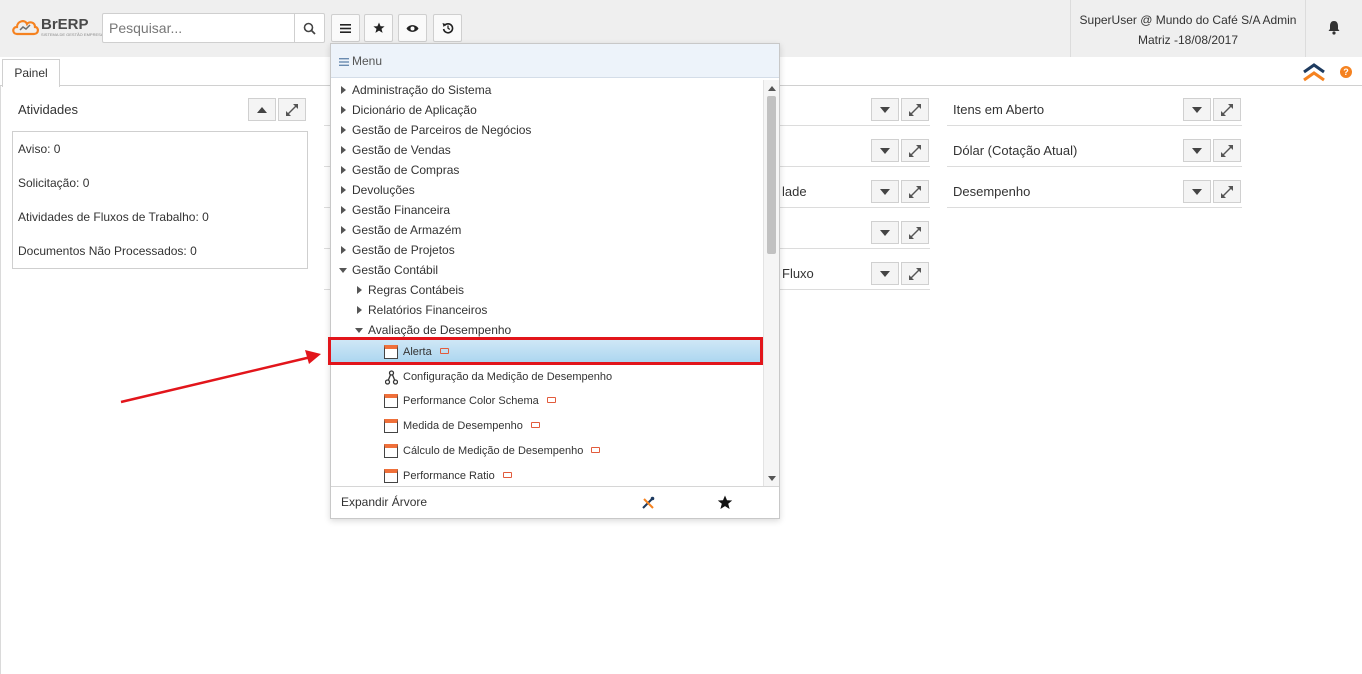 The height and width of the screenshot is (674, 1362). Describe the element at coordinates (771, 283) in the screenshot. I see `menu-scrollbar` at that location.